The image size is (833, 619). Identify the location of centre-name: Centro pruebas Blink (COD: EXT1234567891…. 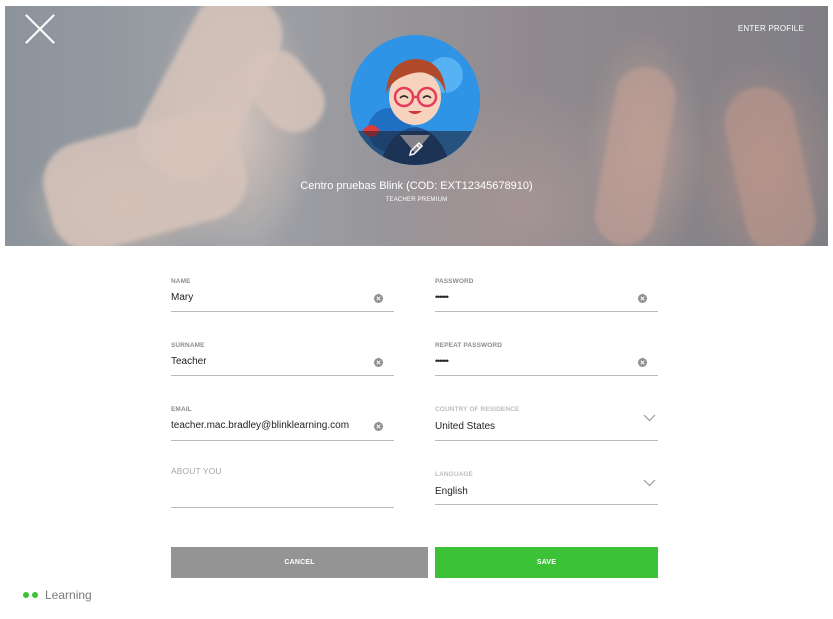
(416, 186).